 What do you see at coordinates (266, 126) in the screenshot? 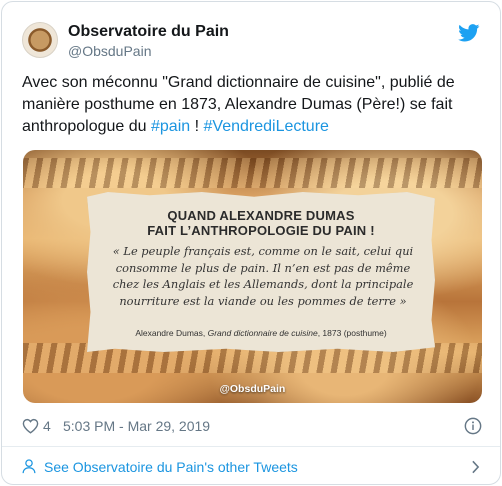
I see `hashtag-link: #VendrediLecture` at bounding box center [266, 126].